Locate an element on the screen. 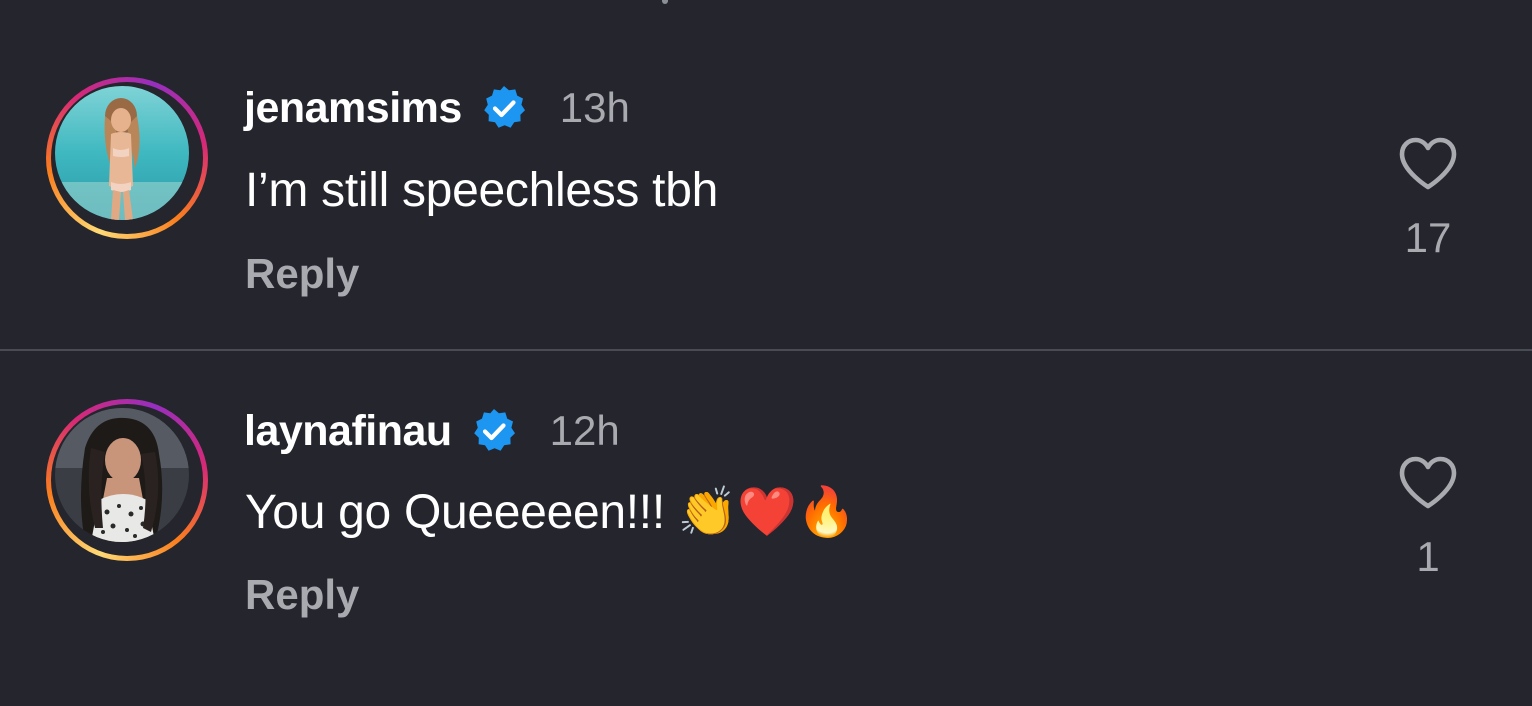 The width and height of the screenshot is (1532, 706). timestamp: 13h is located at coordinates (594, 107).